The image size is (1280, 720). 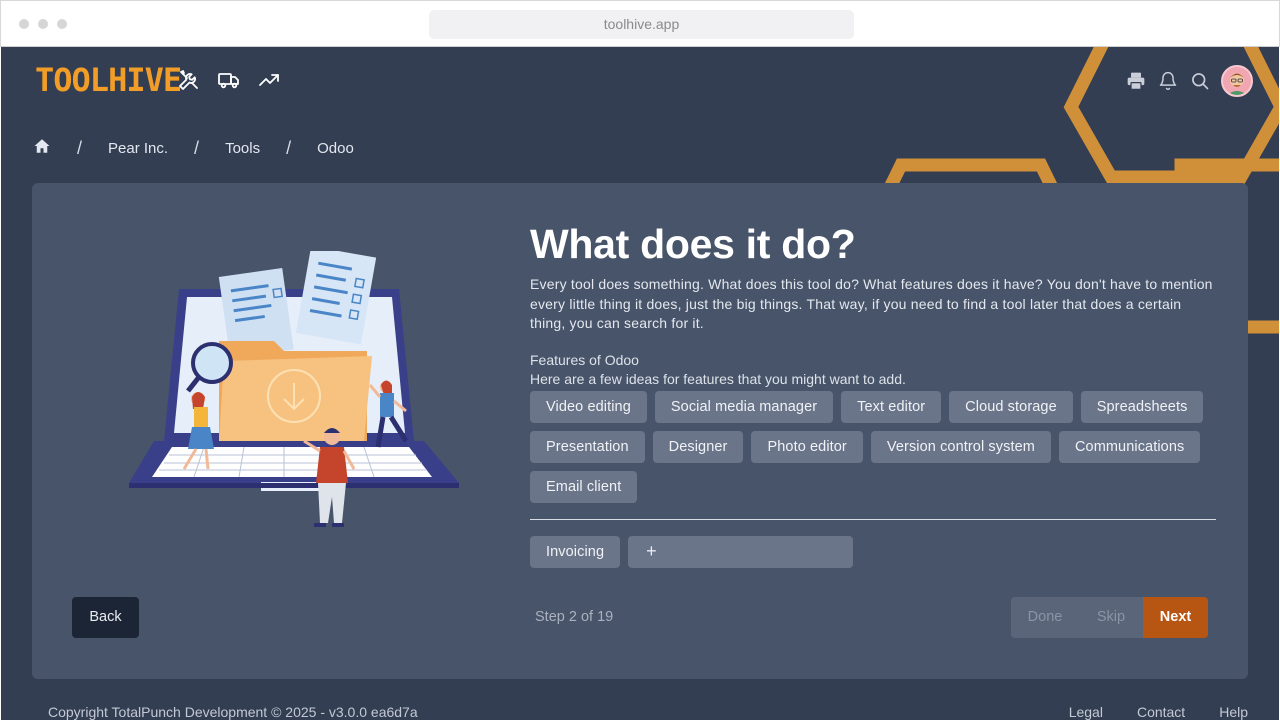 What do you see at coordinates (575, 551) in the screenshot?
I see `selected-feature-chip: Invoicing` at bounding box center [575, 551].